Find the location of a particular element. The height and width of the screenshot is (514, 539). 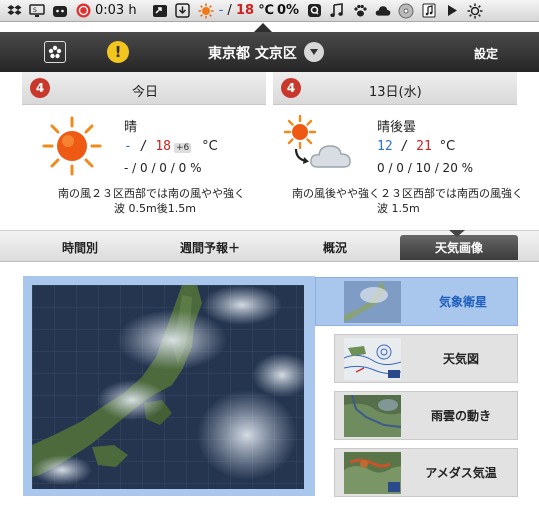

tomorrow-condition: 晴後曇 is located at coordinates (397, 127).